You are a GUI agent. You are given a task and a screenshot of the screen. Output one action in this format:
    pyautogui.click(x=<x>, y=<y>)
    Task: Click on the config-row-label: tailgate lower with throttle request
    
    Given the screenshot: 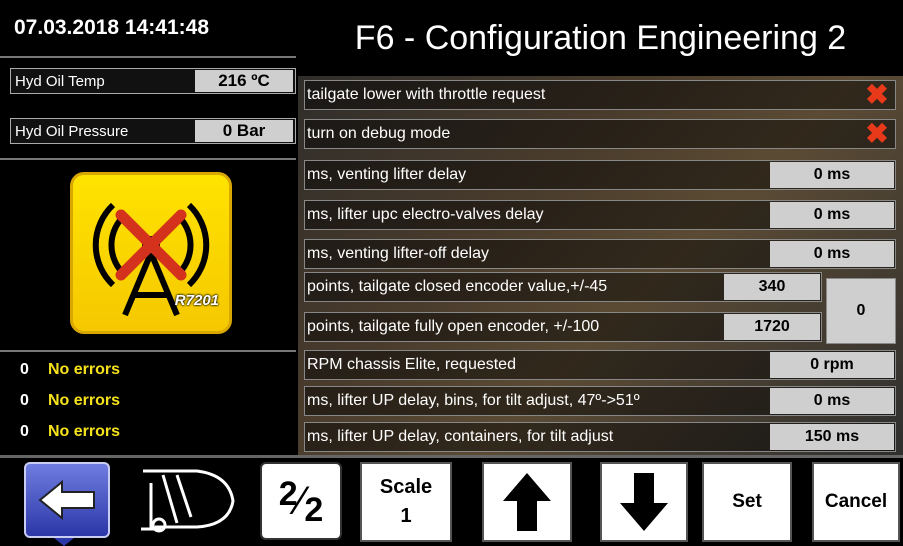 What is the action you would take?
    pyautogui.click(x=426, y=94)
    